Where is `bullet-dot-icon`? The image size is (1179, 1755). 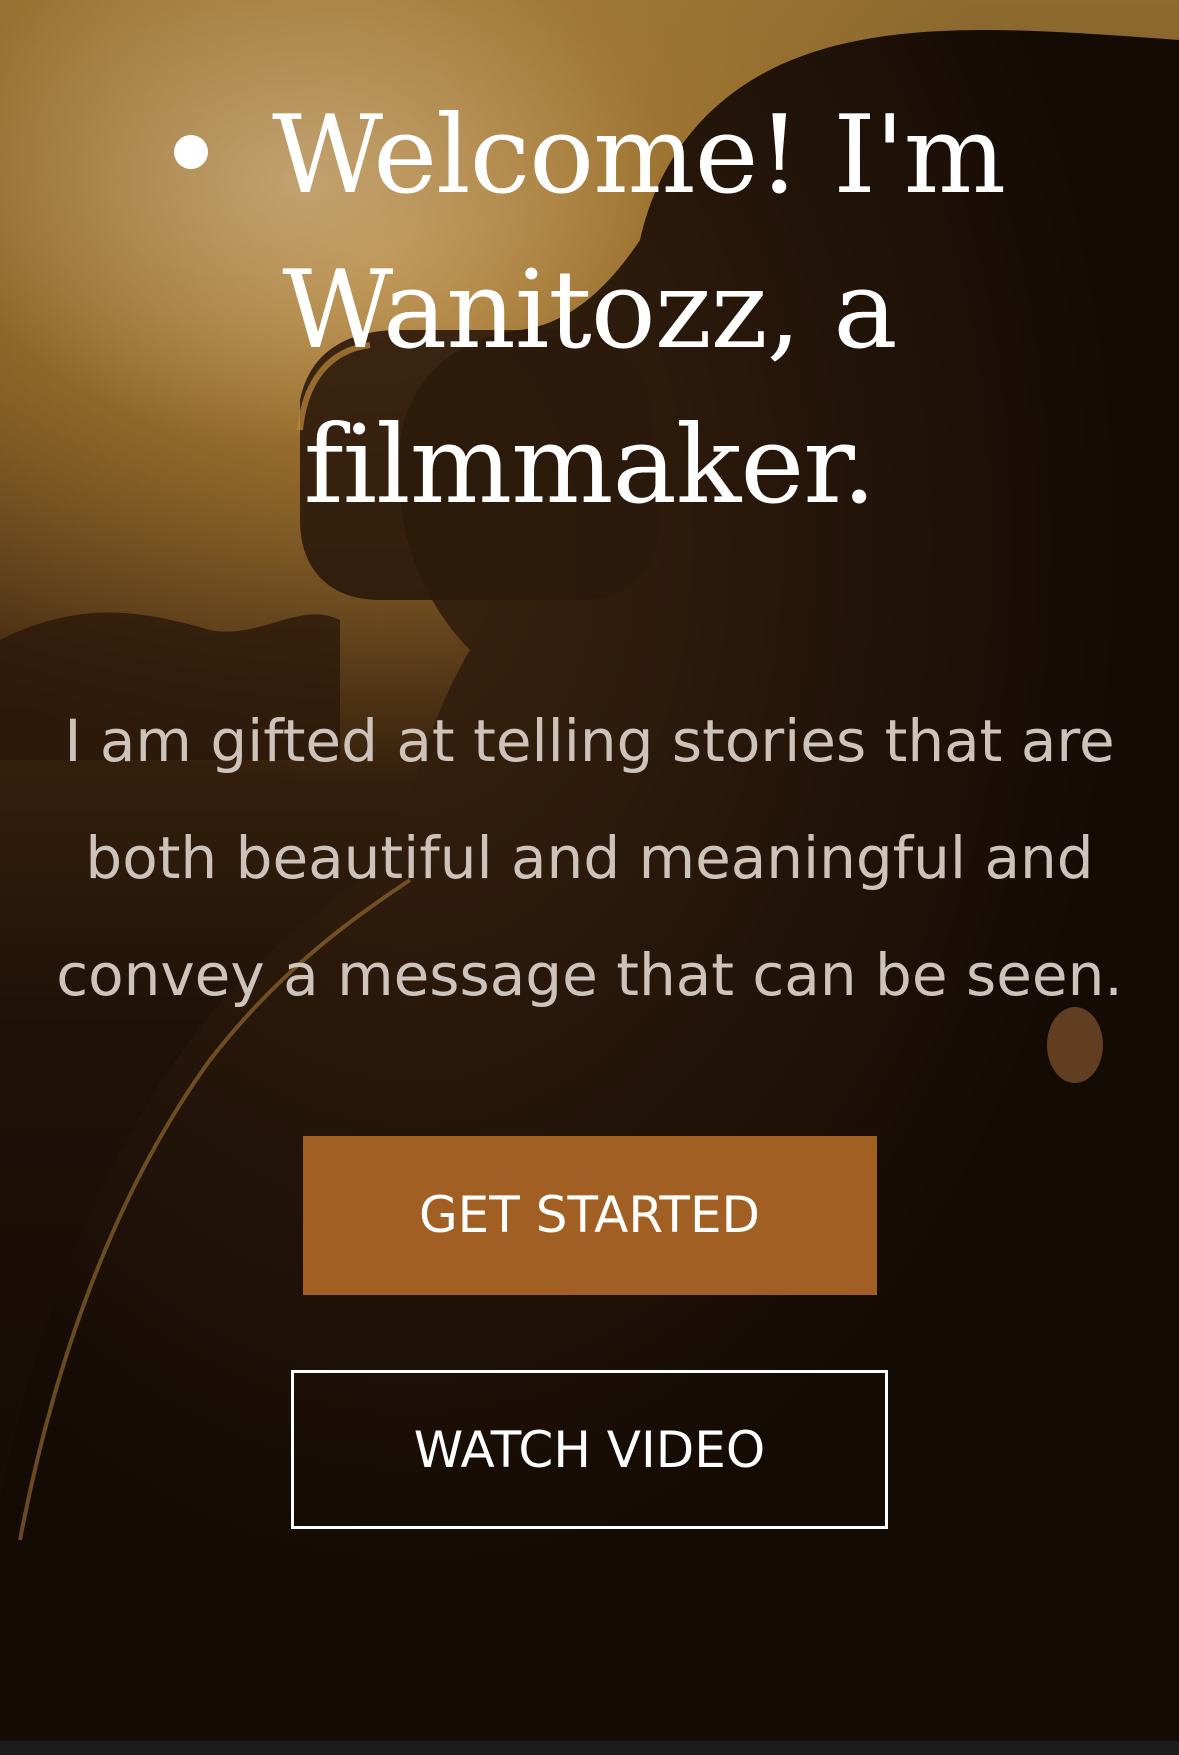
bullet-dot-icon is located at coordinates (191, 151).